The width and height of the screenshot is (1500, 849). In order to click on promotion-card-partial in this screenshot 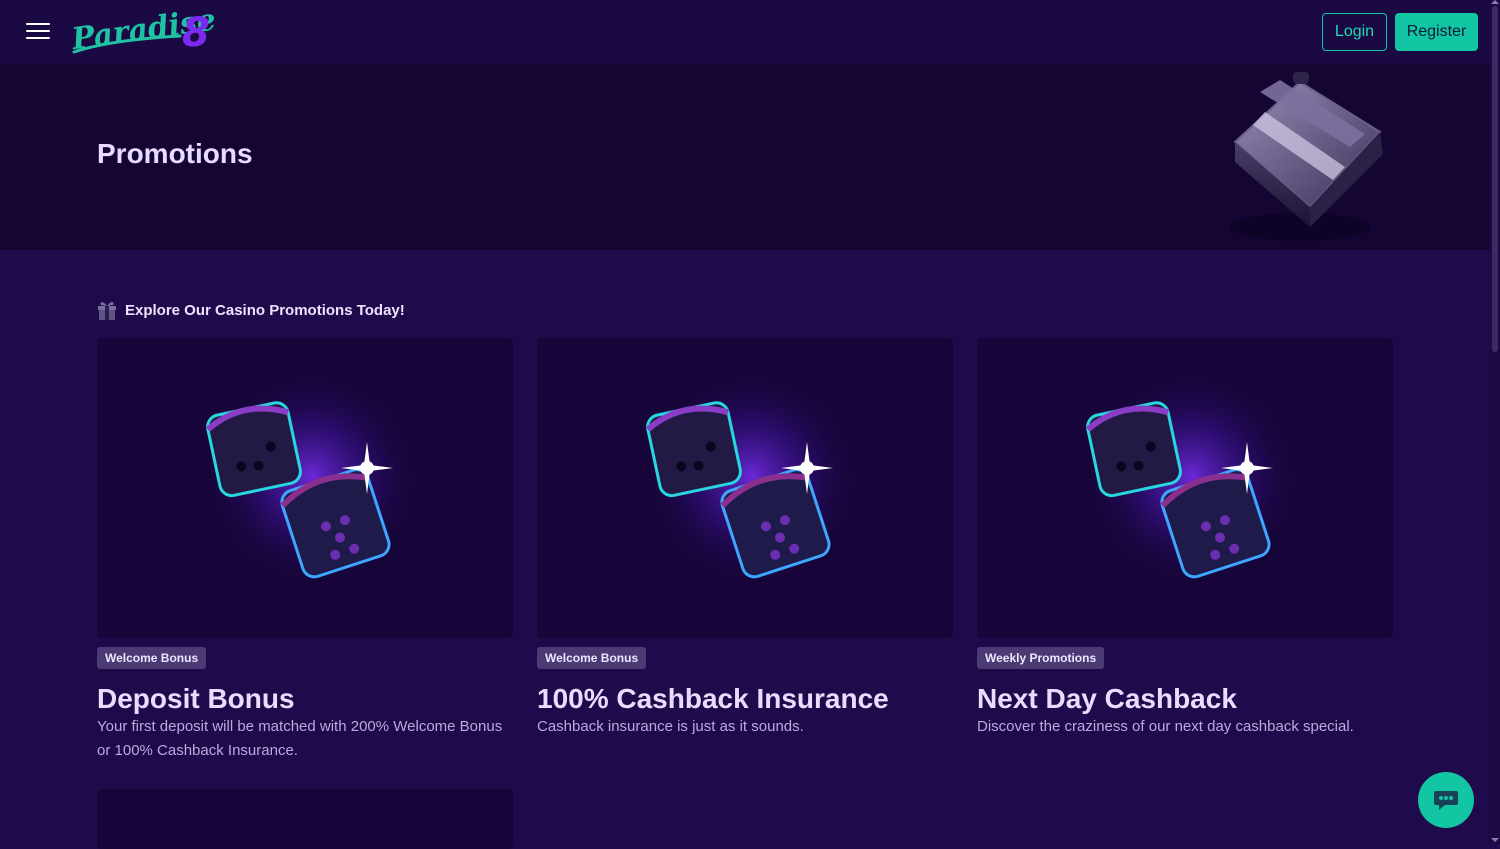, I will do `click(305, 819)`.